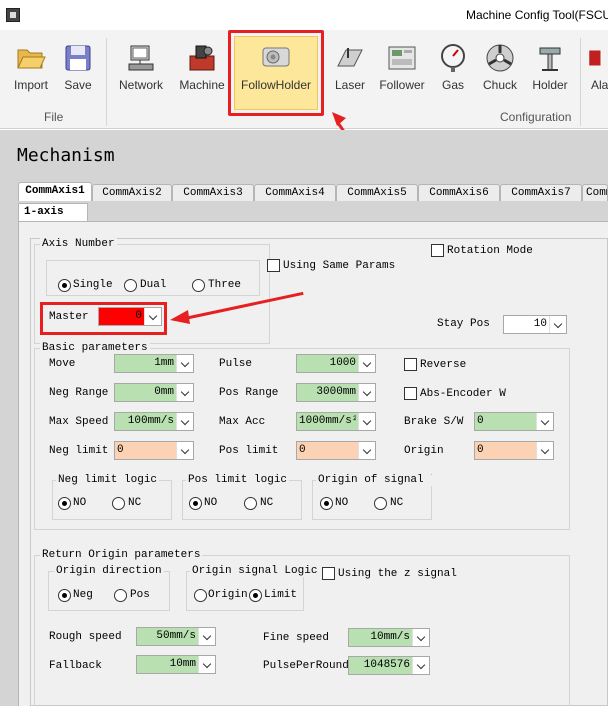 The height and width of the screenshot is (706, 608). What do you see at coordinates (595, 192) in the screenshot?
I see `tab-commaxis8: CommAxis8` at bounding box center [595, 192].